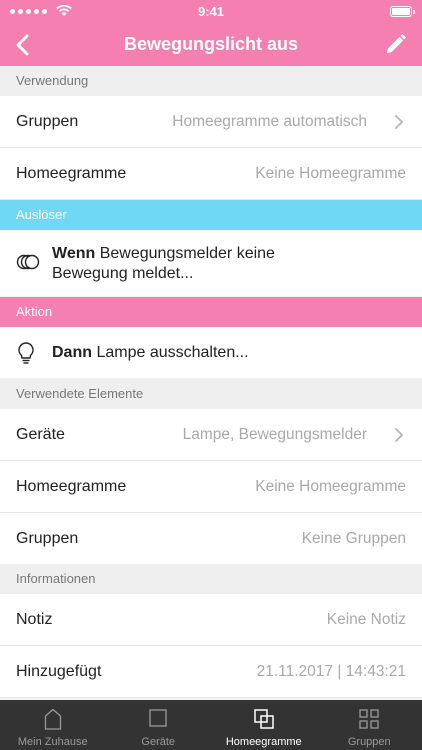 This screenshot has height=750, width=422. What do you see at coordinates (158, 718) in the screenshot?
I see `square-icon` at bounding box center [158, 718].